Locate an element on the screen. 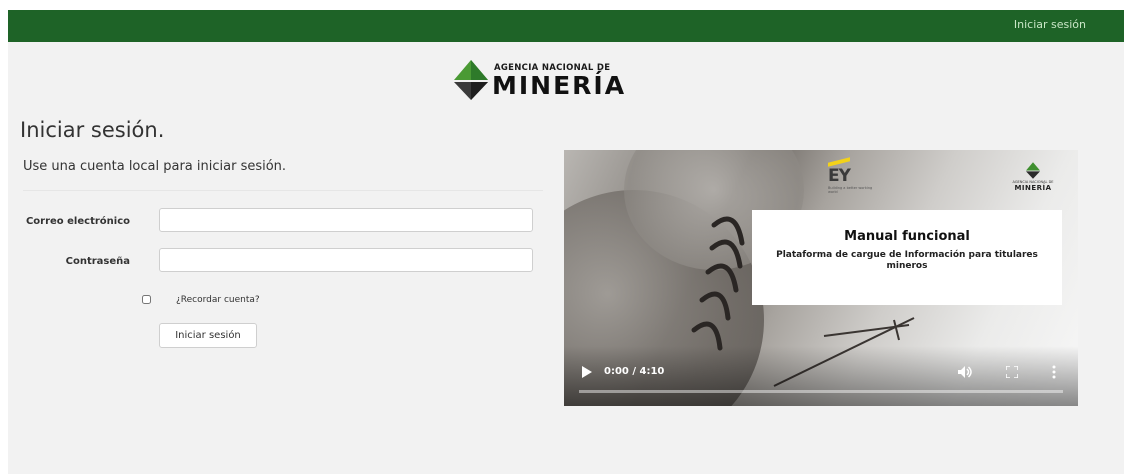  video-time: 0:00 / 4:10 is located at coordinates (634, 371).